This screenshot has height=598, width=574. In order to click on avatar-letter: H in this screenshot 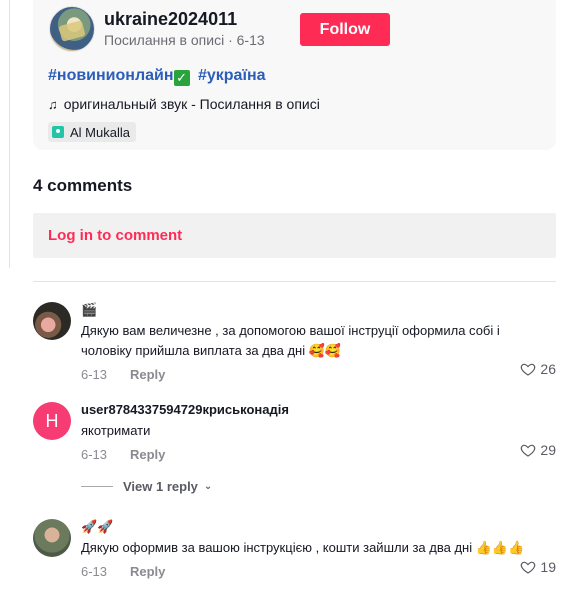, I will do `click(52, 420)`.